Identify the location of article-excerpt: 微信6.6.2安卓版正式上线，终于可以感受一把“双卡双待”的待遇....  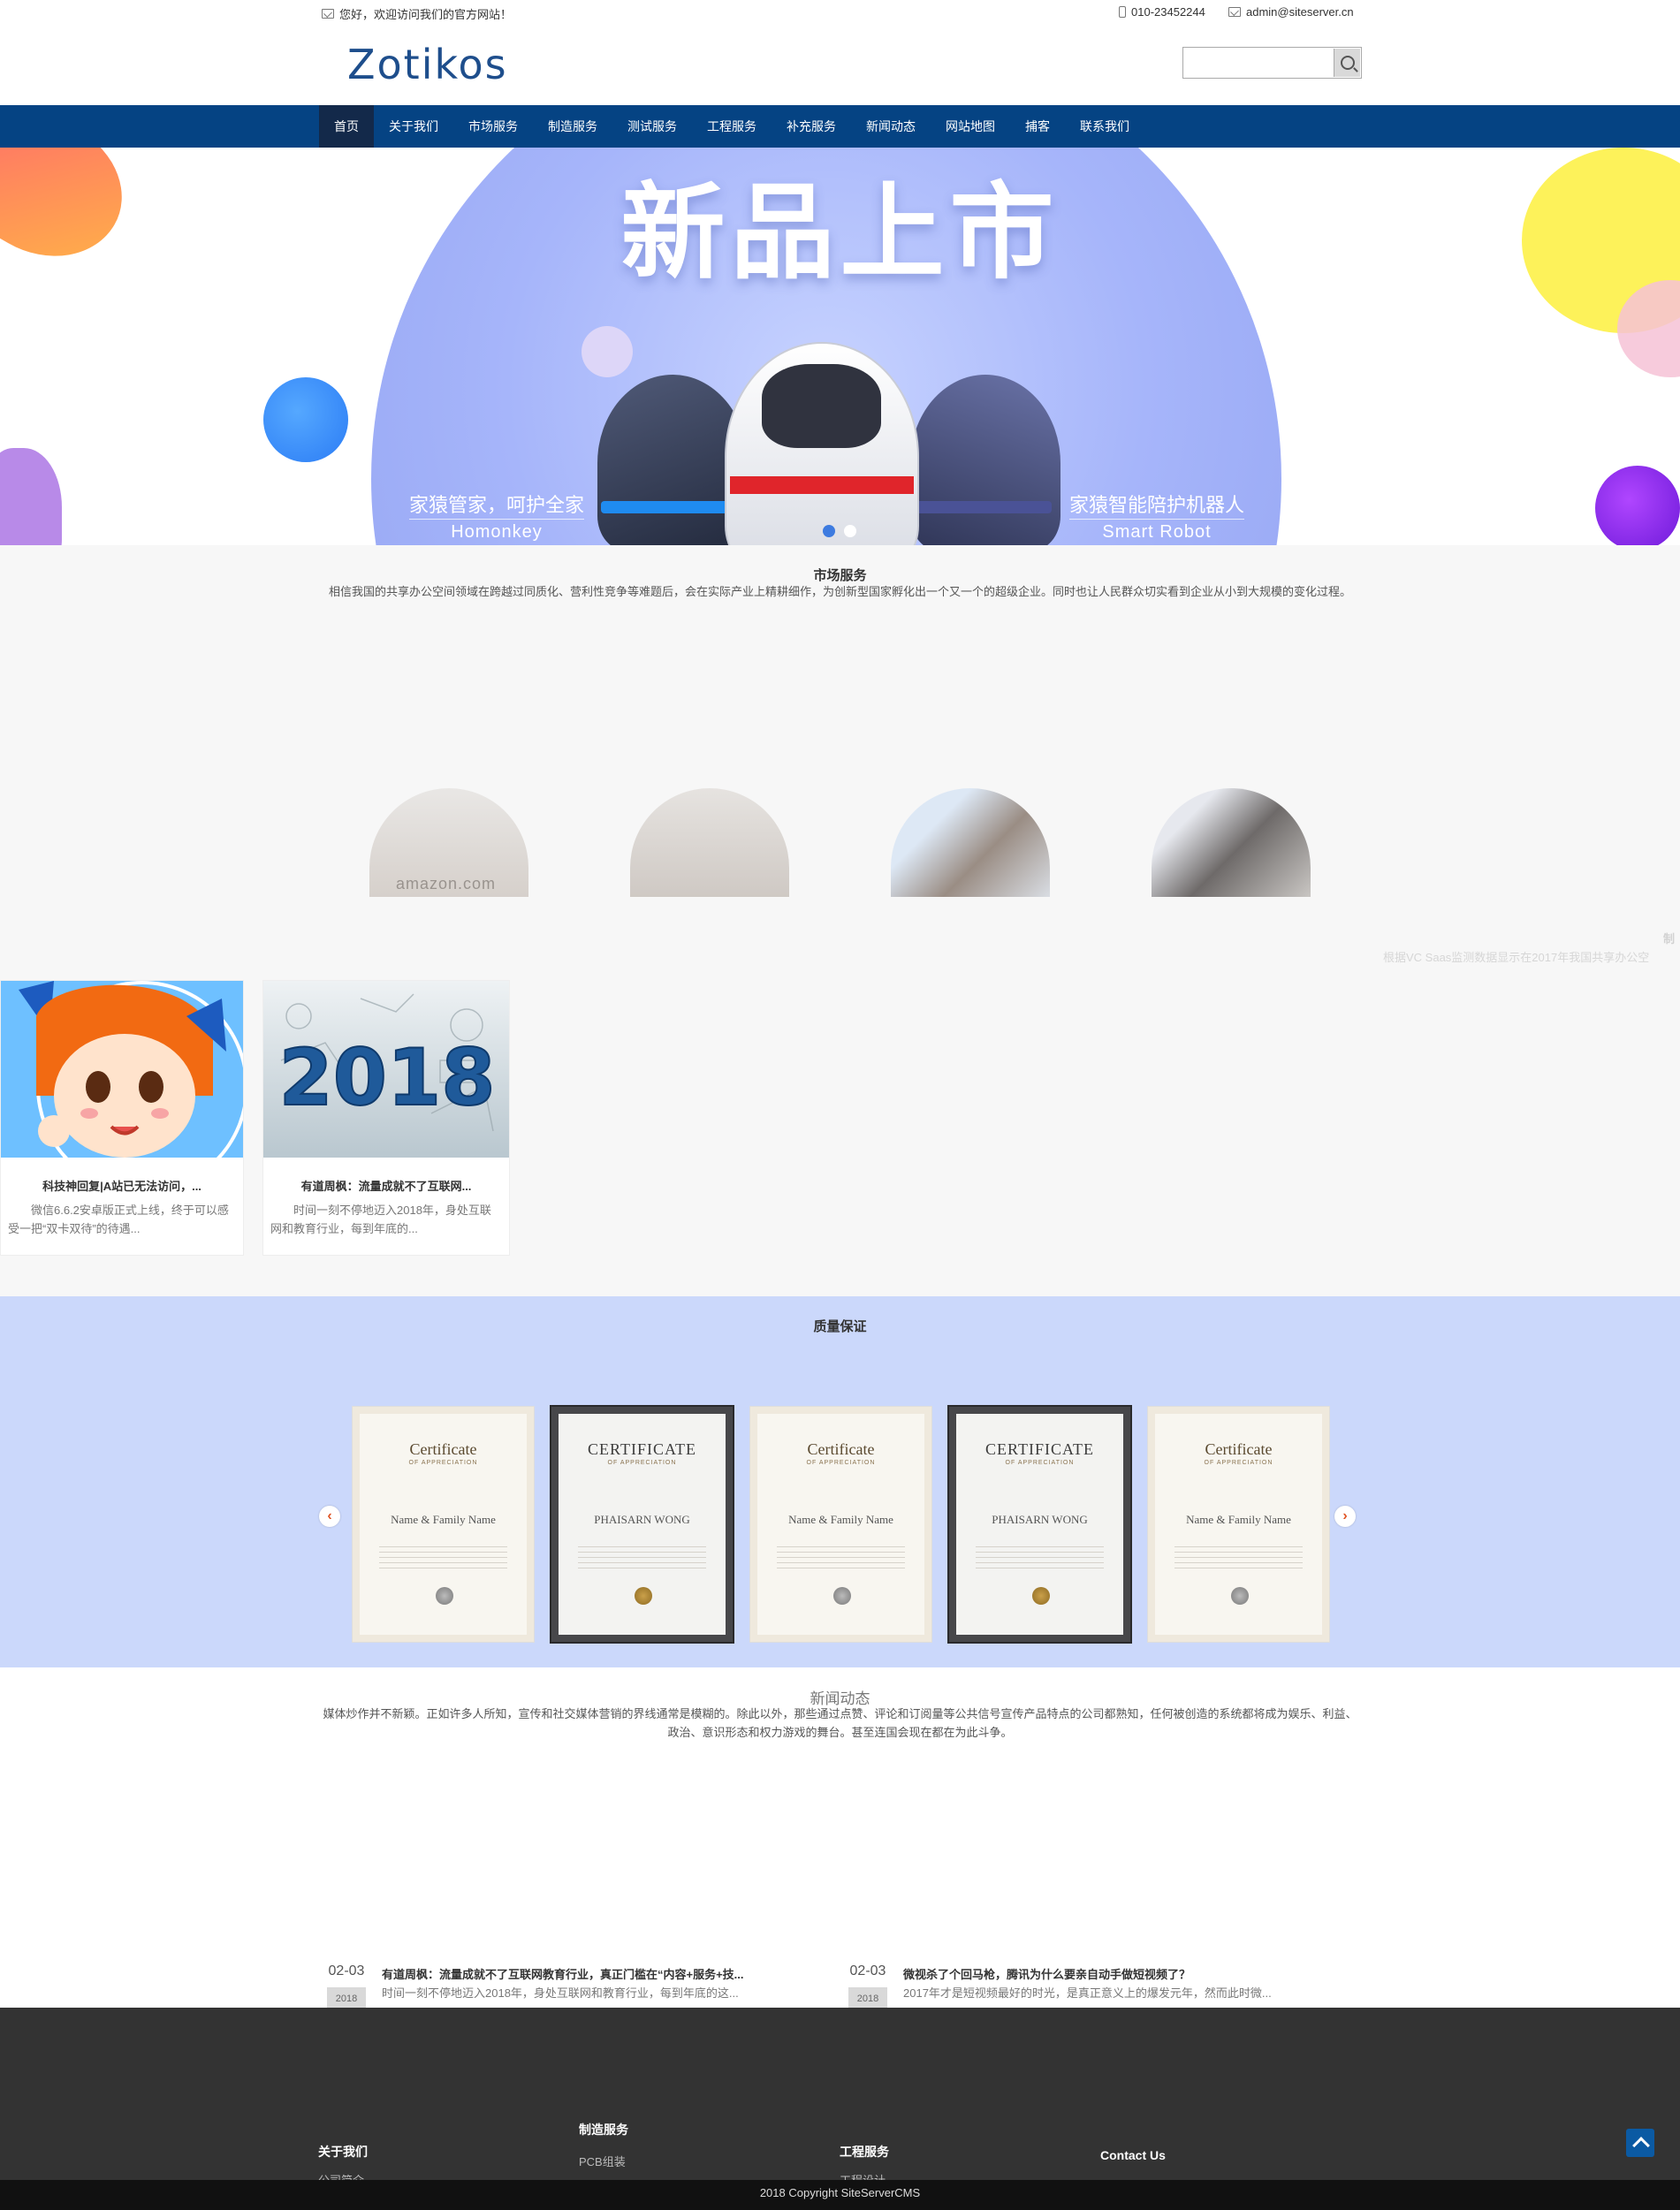
(118, 1219).